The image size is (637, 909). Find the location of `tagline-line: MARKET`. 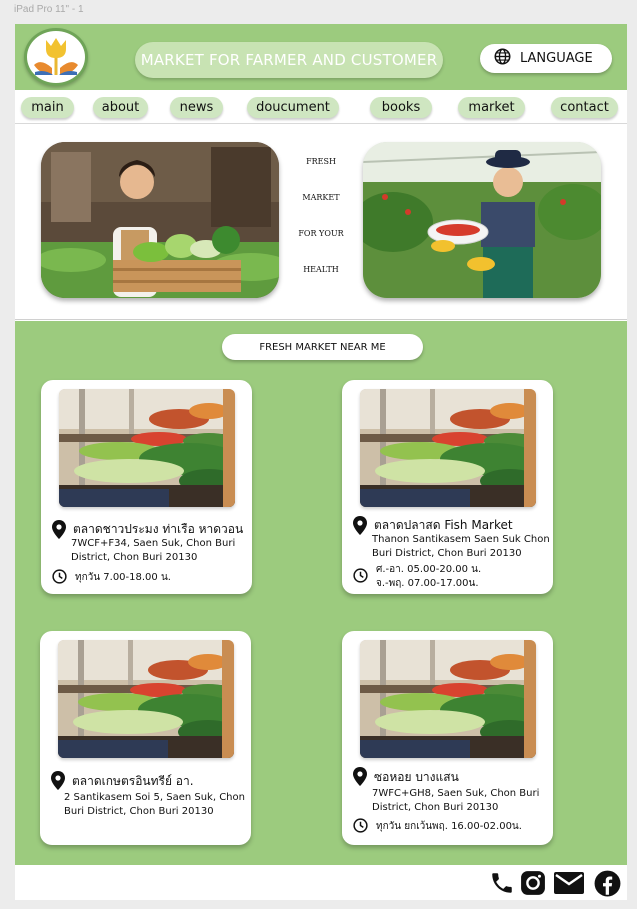

tagline-line: MARKET is located at coordinates (321, 197).